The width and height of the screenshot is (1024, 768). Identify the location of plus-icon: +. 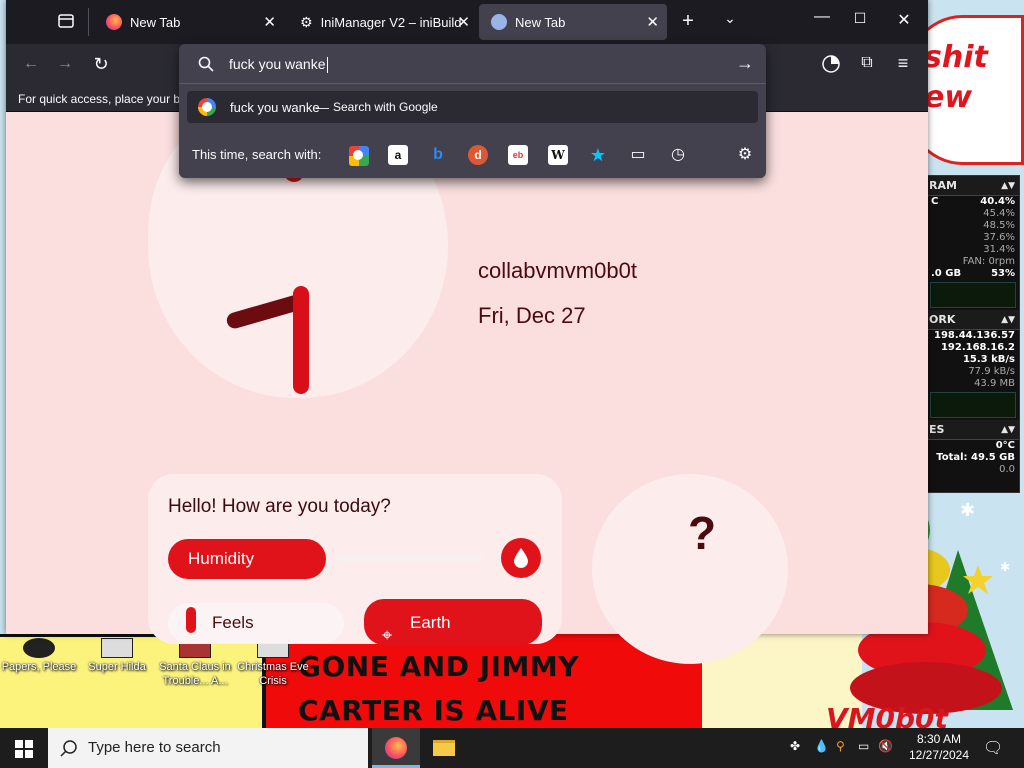
(688, 21).